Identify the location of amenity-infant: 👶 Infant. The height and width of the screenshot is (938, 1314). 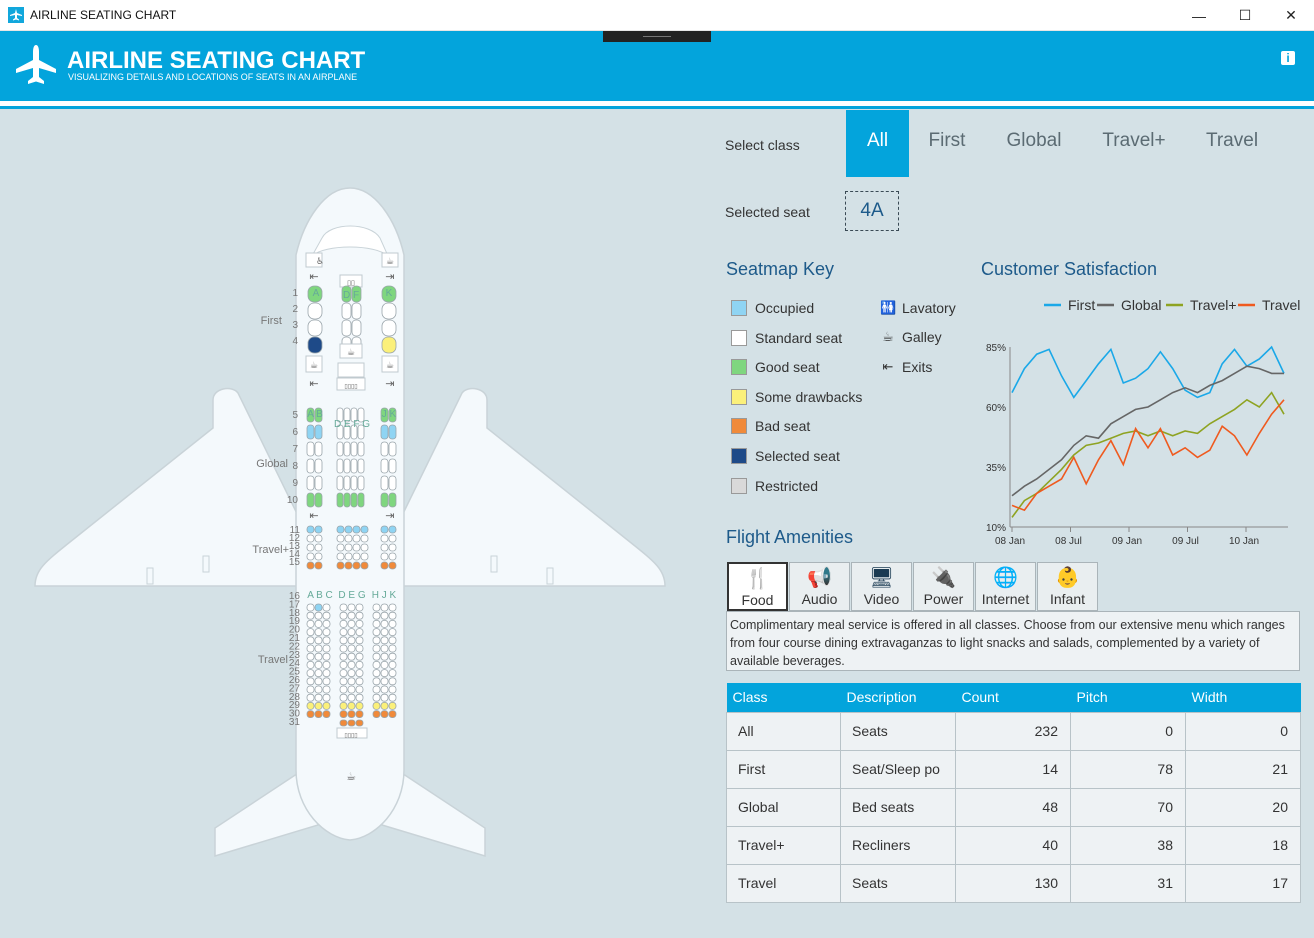
(1067, 586).